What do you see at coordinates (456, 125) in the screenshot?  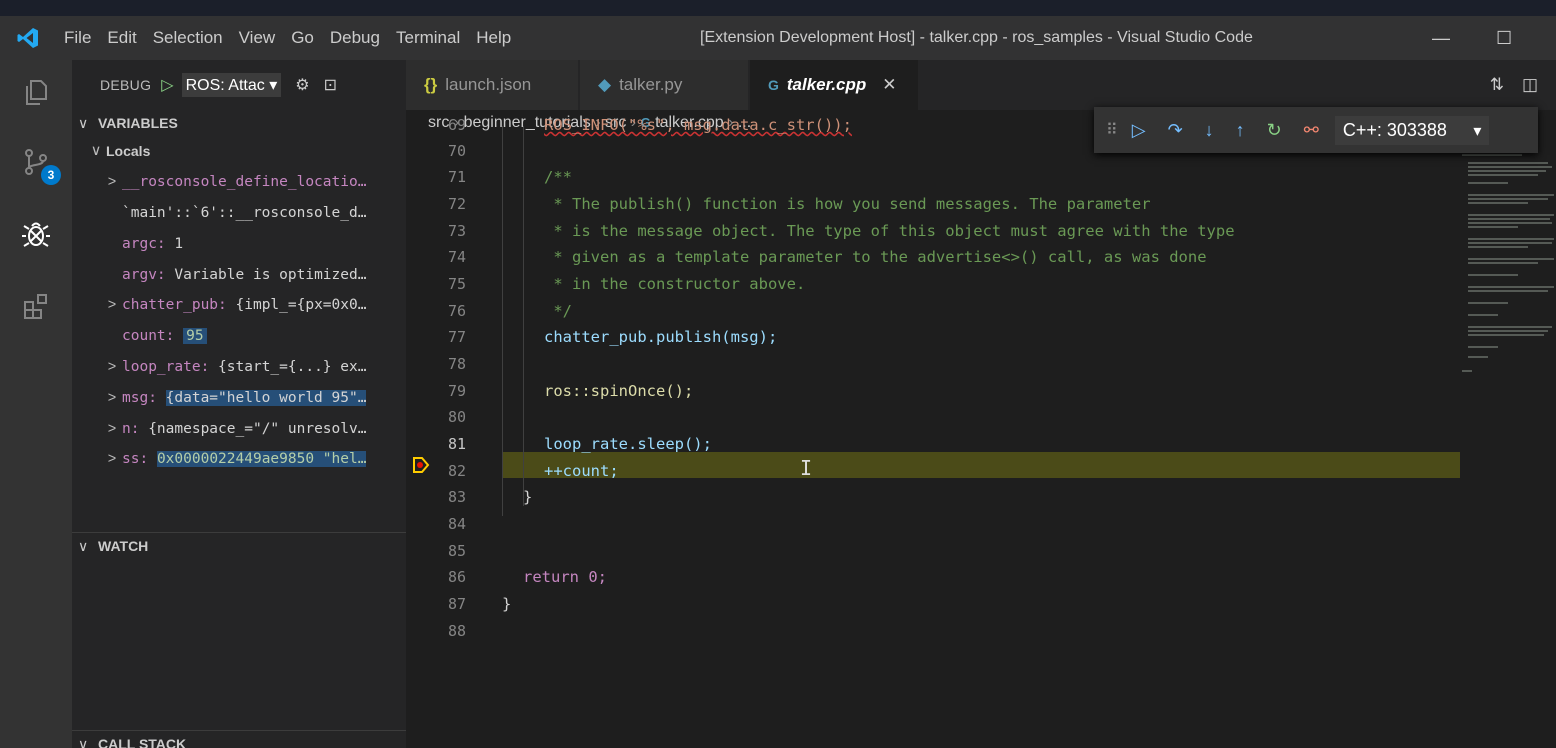 I see `line-number: 69` at bounding box center [456, 125].